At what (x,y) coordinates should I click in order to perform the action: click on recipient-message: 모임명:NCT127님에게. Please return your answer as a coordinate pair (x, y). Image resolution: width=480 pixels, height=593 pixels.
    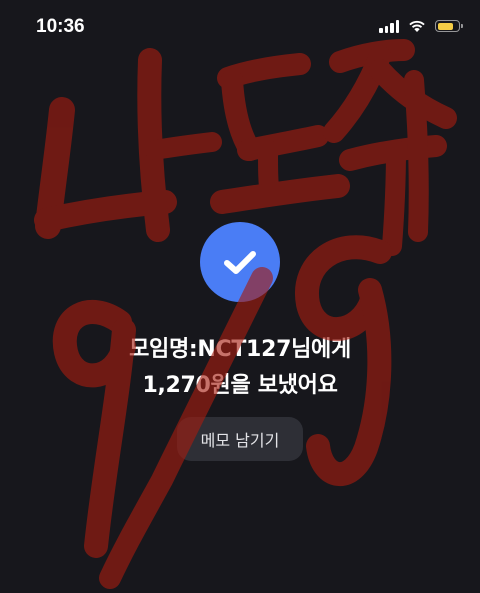
    Looking at the image, I should click on (240, 349).